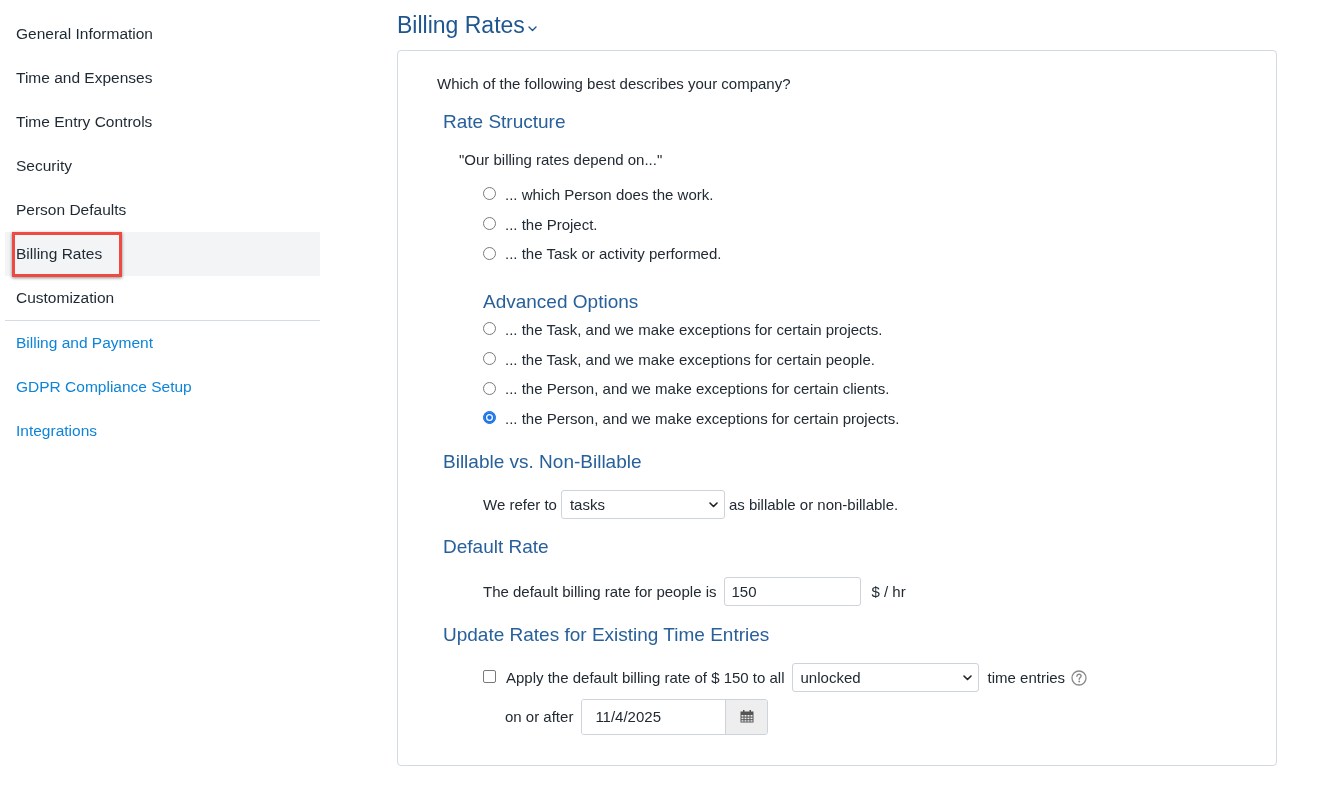 This screenshot has height=785, width=1324. What do you see at coordinates (162, 34) in the screenshot?
I see `sidebar-item: General Information` at bounding box center [162, 34].